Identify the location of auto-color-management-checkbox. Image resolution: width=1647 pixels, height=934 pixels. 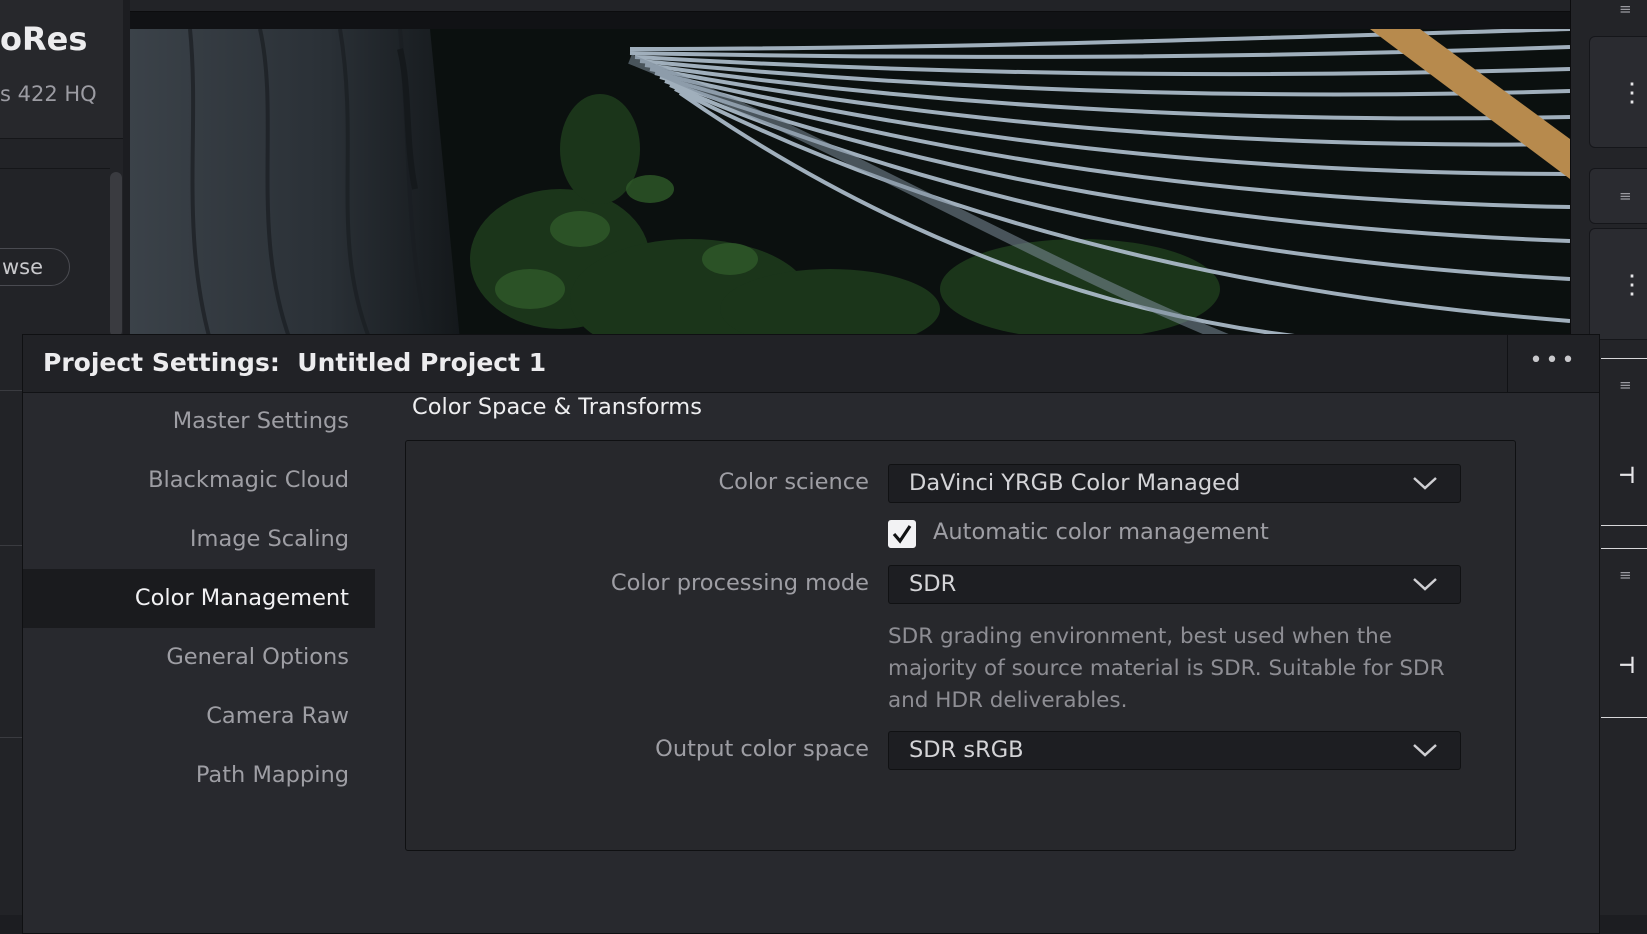
(902, 534).